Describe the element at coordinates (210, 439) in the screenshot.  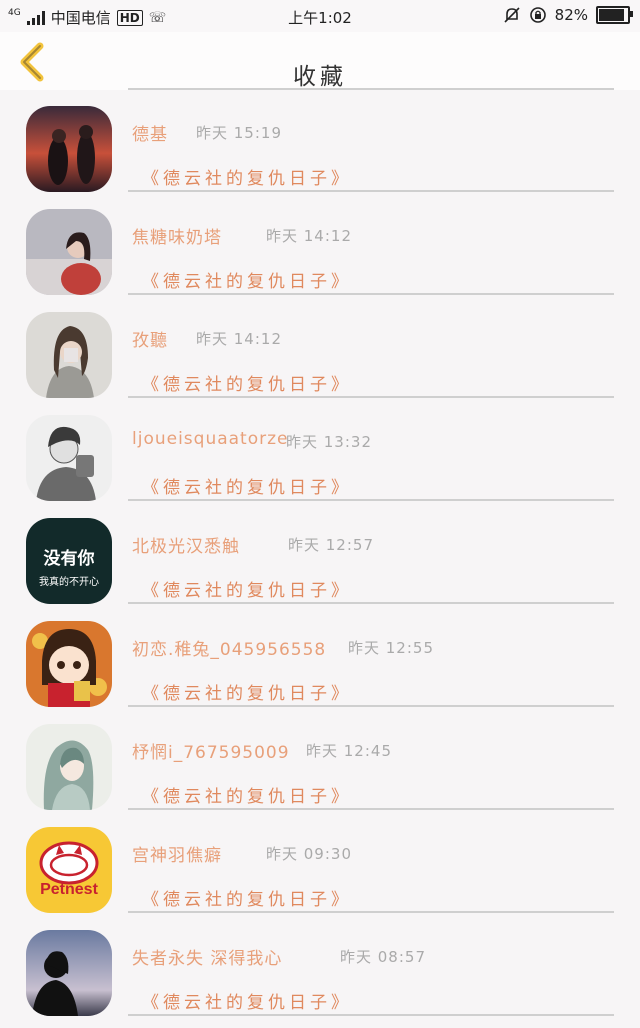
I see `user-name: ljoueisquaatorze` at that location.